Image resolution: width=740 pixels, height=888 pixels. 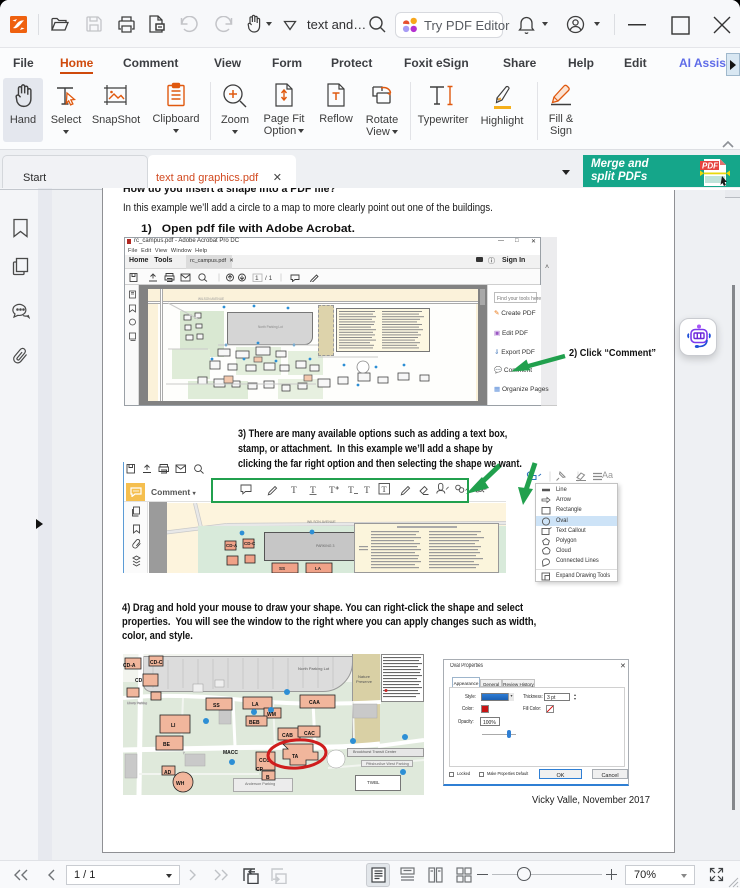 I want to click on svg-text: CD, so click(x=139, y=681).